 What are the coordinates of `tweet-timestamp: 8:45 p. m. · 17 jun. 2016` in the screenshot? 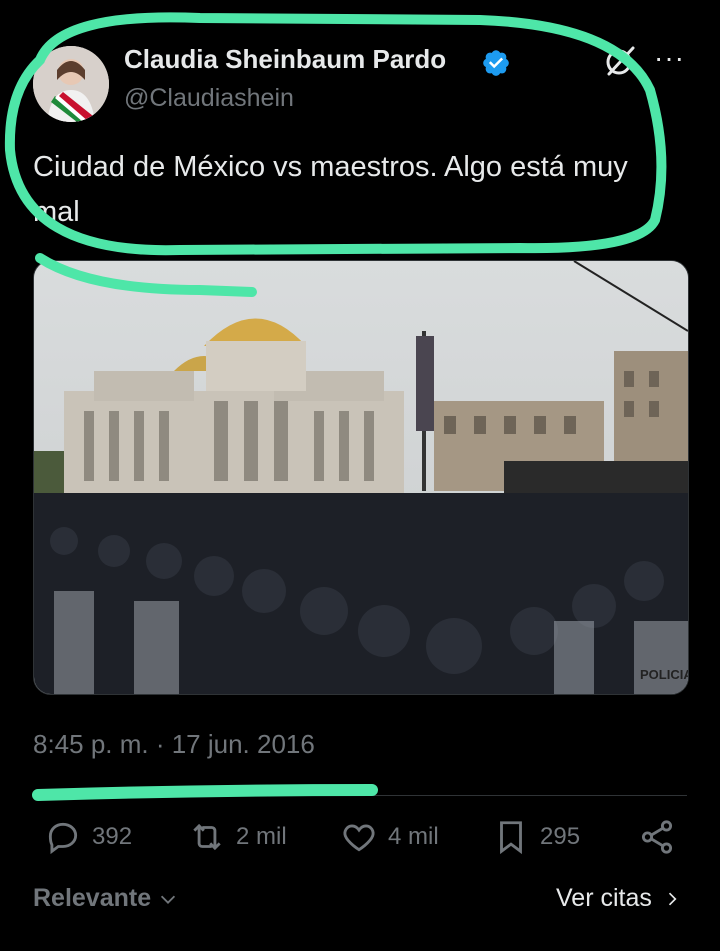 It's located at (174, 744).